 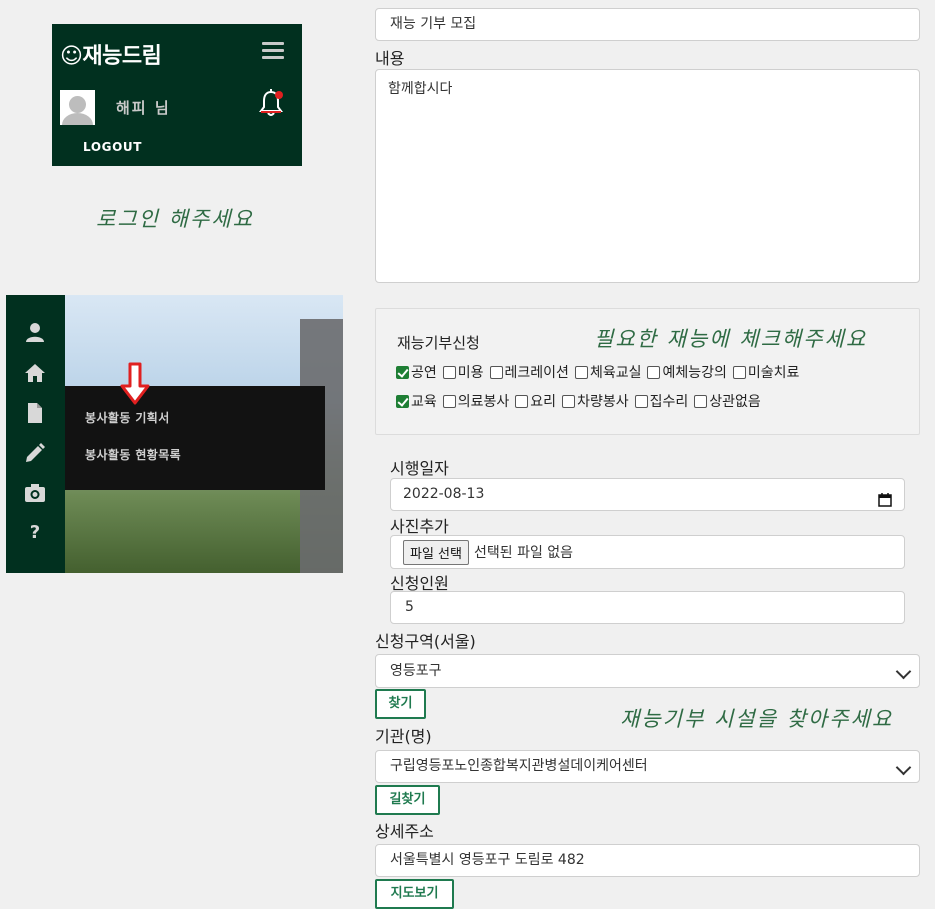 What do you see at coordinates (438, 343) in the screenshot?
I see `talent-label: 재능기부신청` at bounding box center [438, 343].